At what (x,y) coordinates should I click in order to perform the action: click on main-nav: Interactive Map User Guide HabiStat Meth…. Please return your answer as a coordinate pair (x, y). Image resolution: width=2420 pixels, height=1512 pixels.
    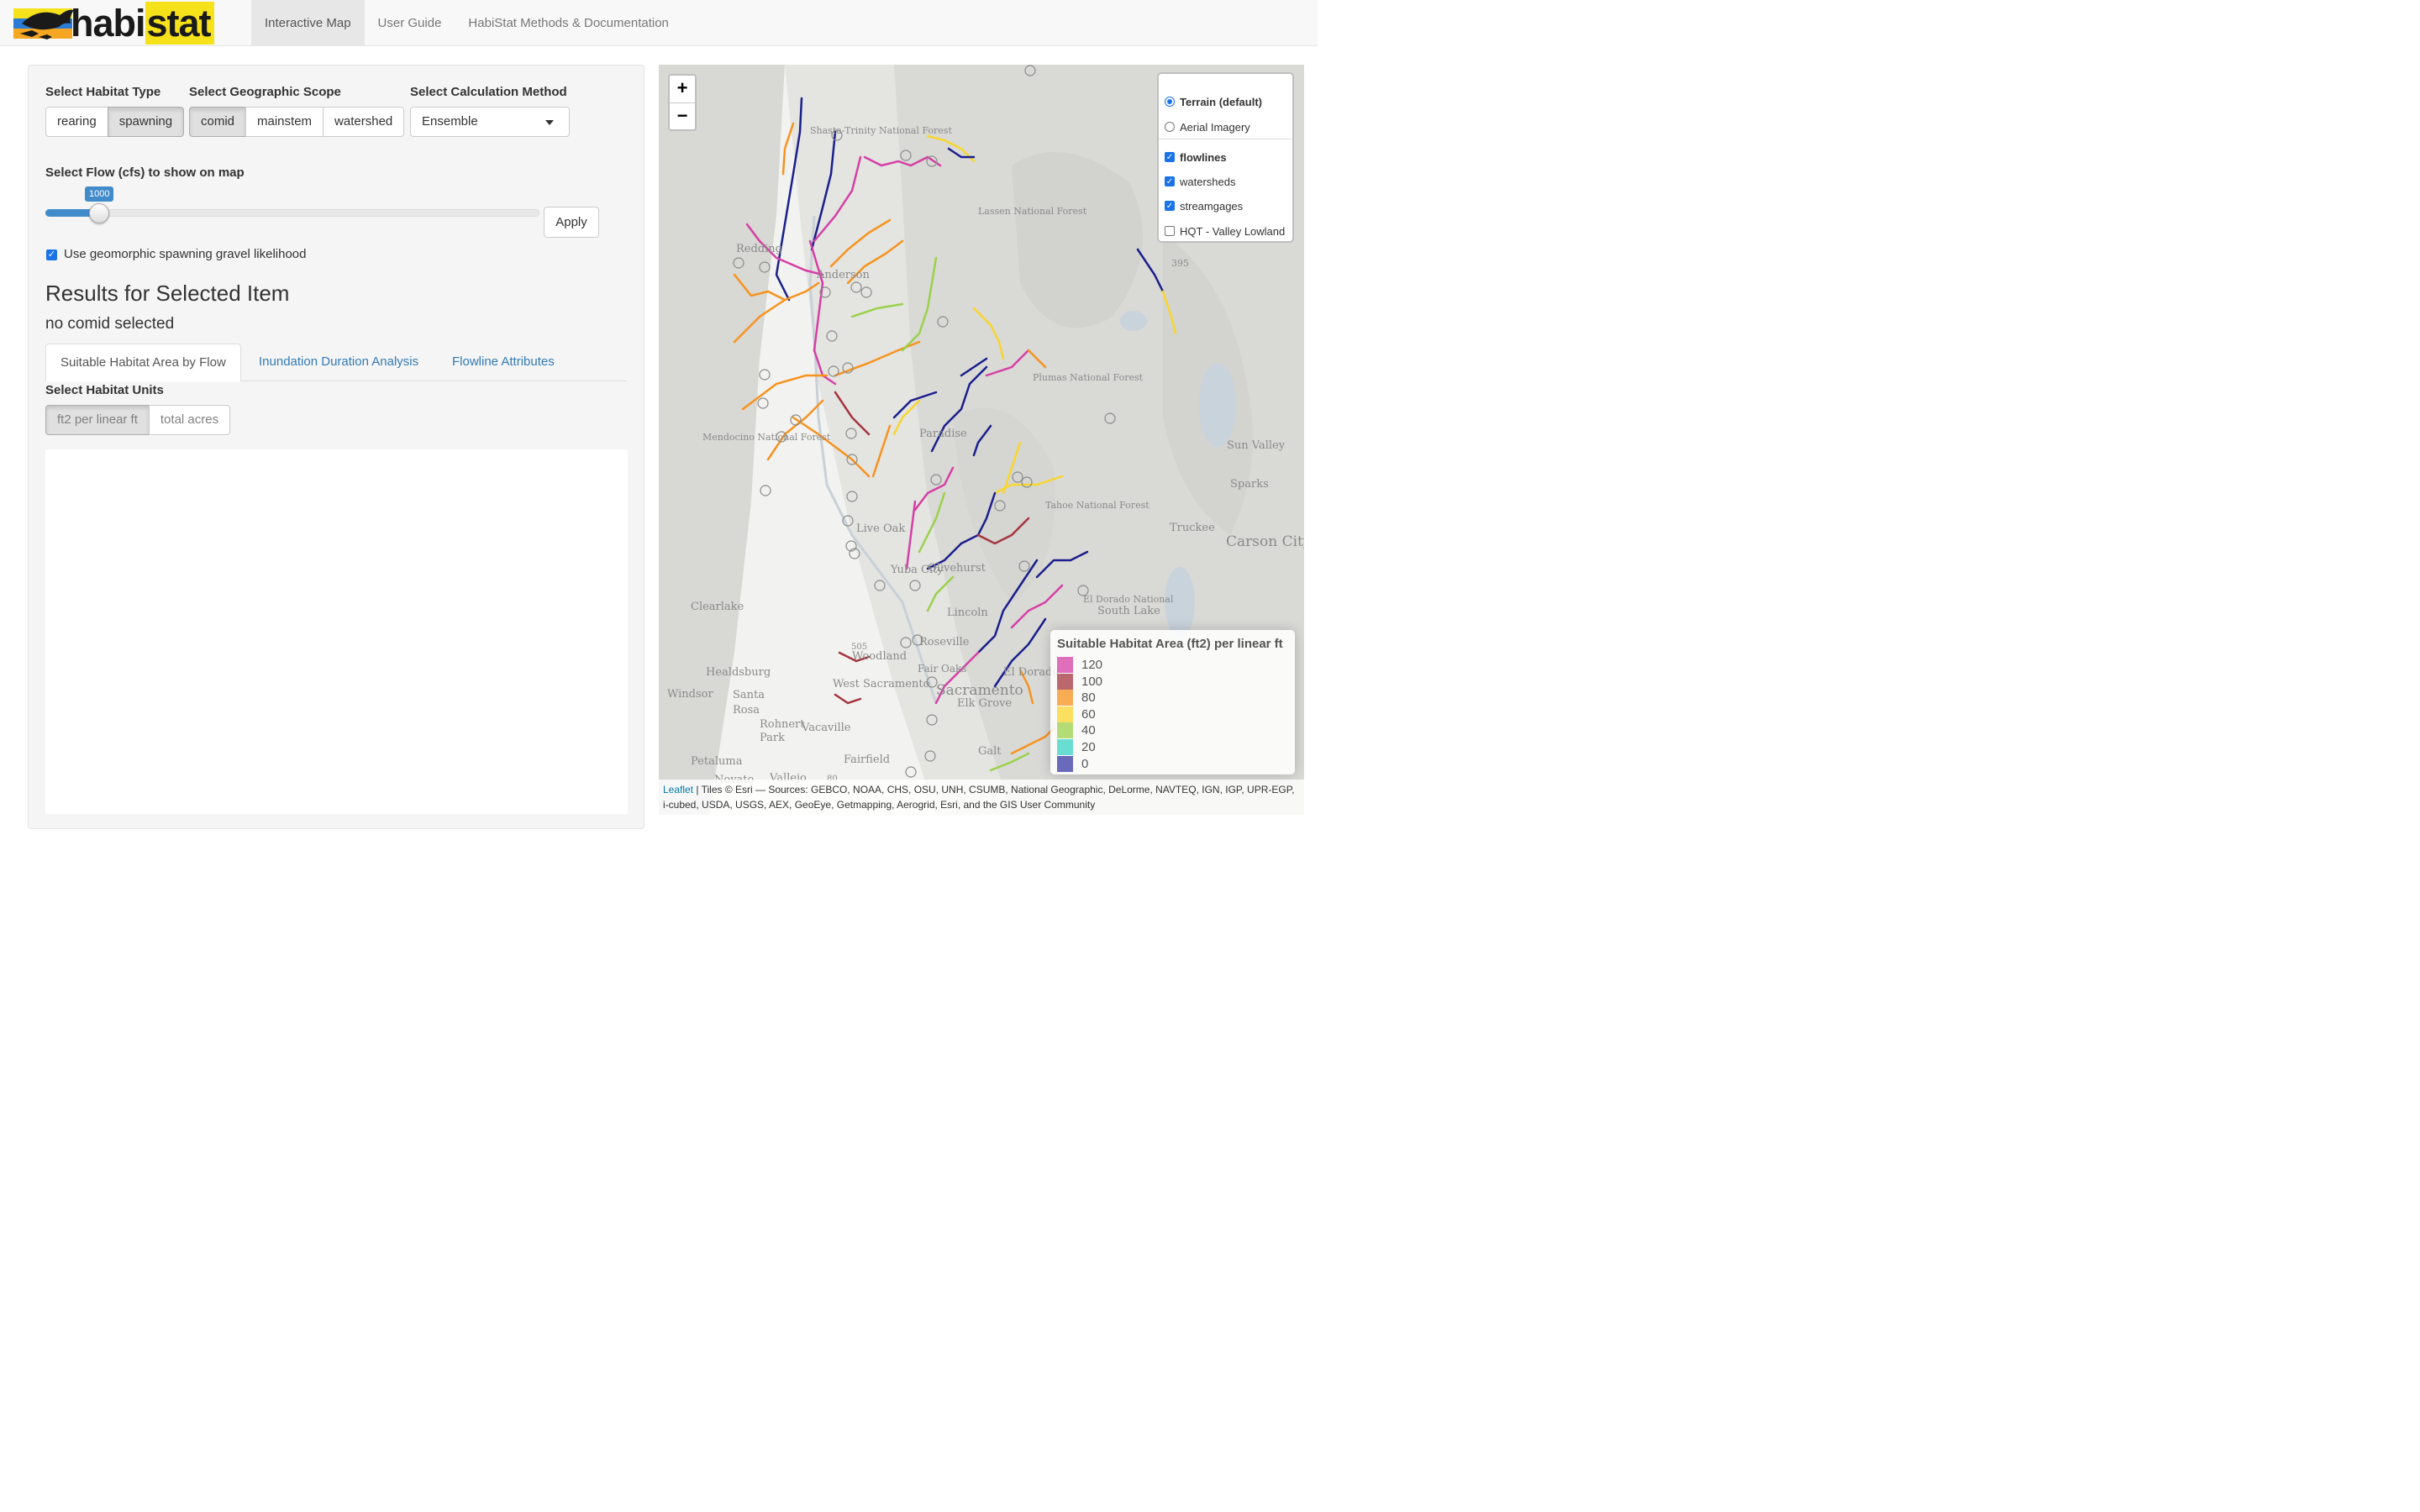
    Looking at the image, I should click on (466, 23).